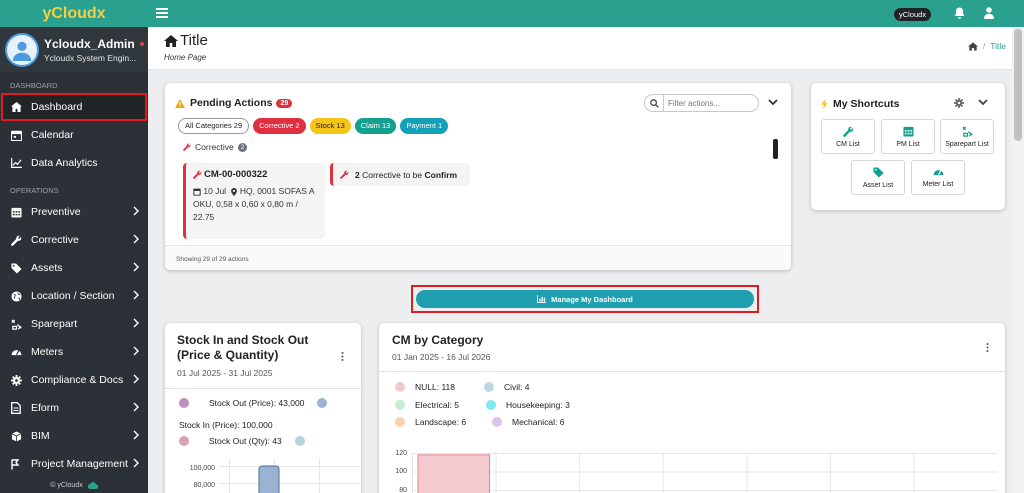  What do you see at coordinates (214, 126) in the screenshot?
I see `category-pill-all: All Categories 29` at bounding box center [214, 126].